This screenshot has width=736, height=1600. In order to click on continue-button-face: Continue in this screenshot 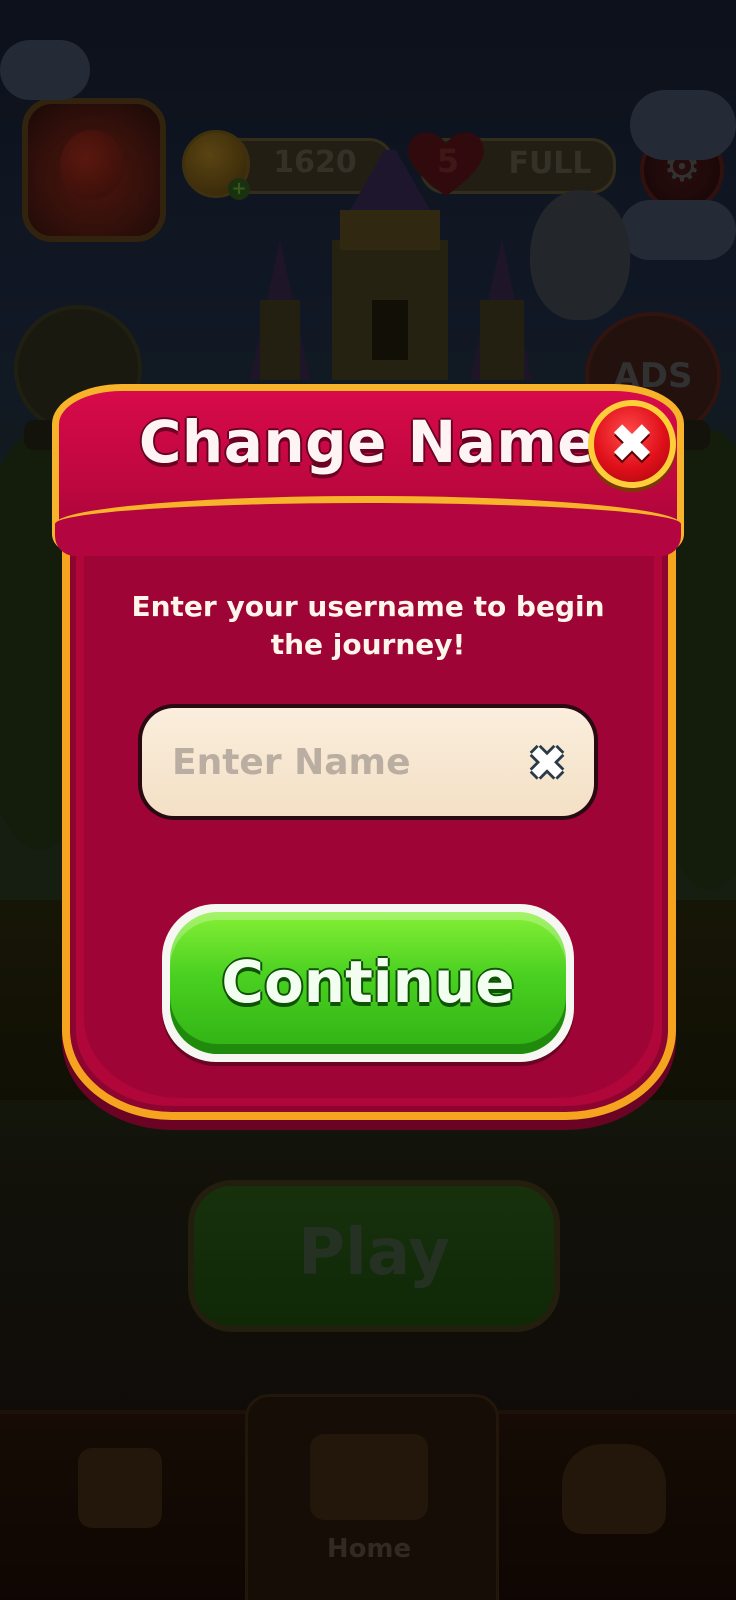, I will do `click(368, 983)`.